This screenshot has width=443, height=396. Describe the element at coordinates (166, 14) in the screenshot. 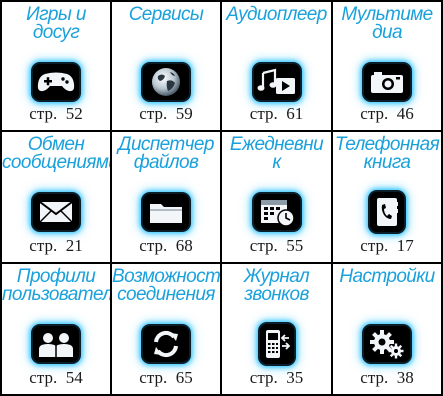

I see `menu-item-title: Сервисы` at that location.